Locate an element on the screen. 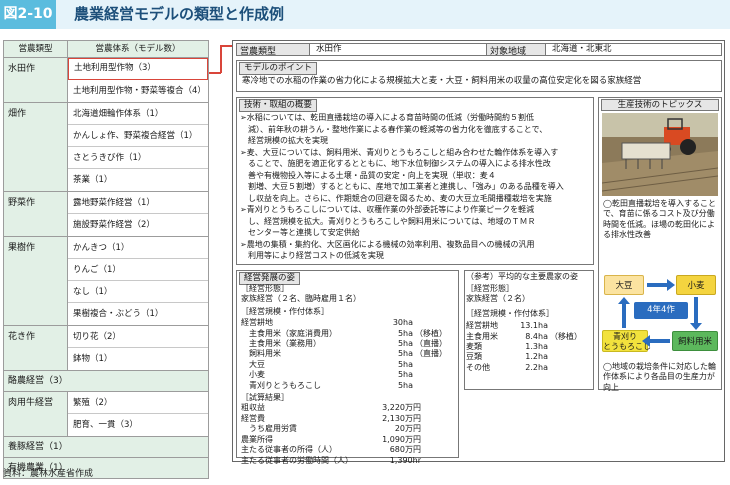  farm-system-item: 肥育、一貫（3） is located at coordinates (138, 425).